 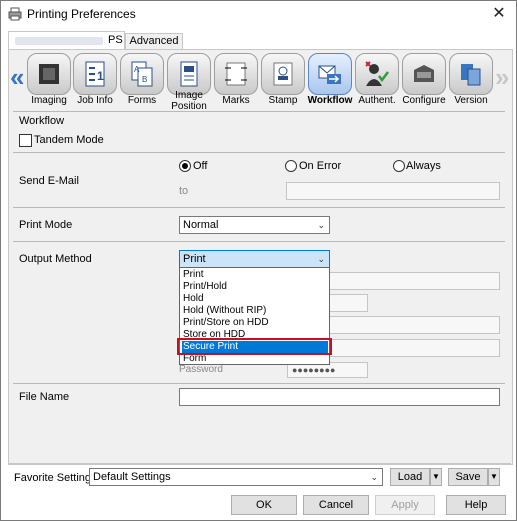 I want to click on svg-text: B, so click(x=144, y=79).